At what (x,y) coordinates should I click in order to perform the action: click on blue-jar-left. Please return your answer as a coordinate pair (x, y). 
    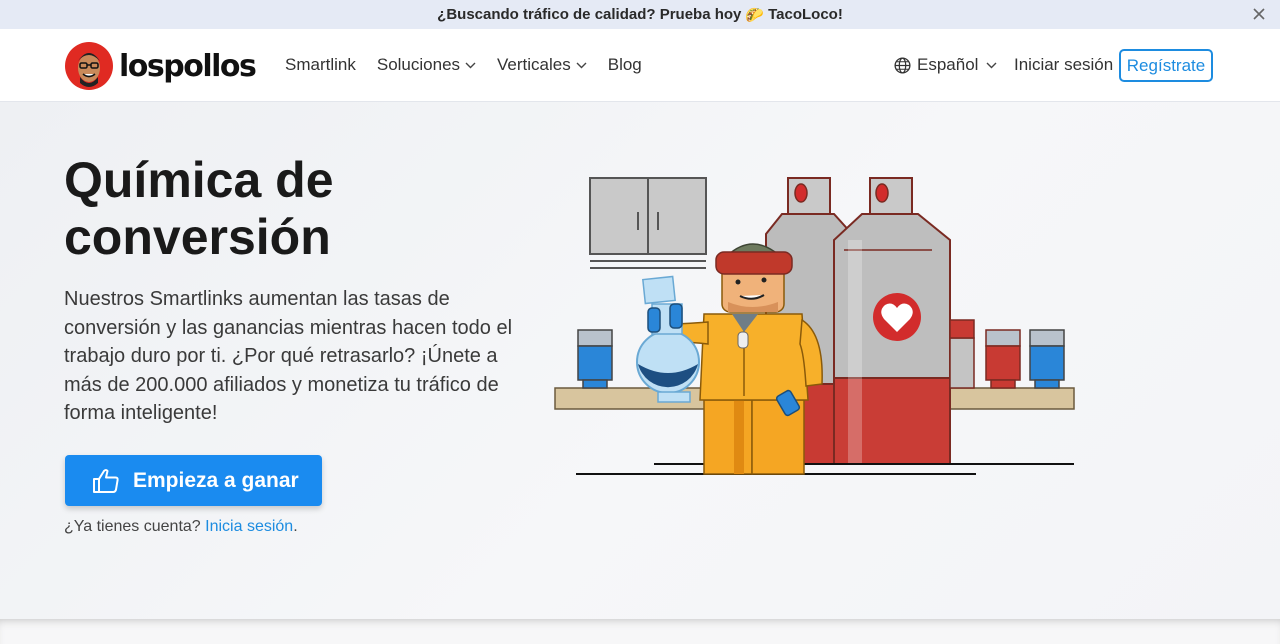
    Looking at the image, I should click on (595, 359).